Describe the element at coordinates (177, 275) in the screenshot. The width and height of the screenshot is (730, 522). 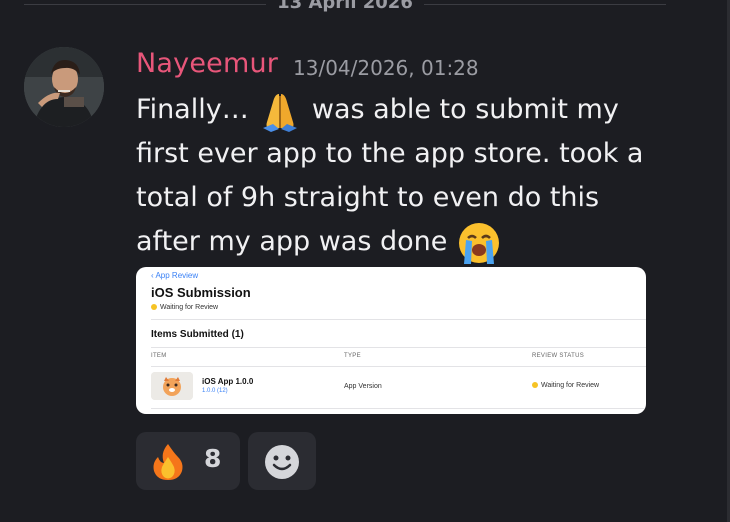
I see `back-link-label: App Review` at that location.